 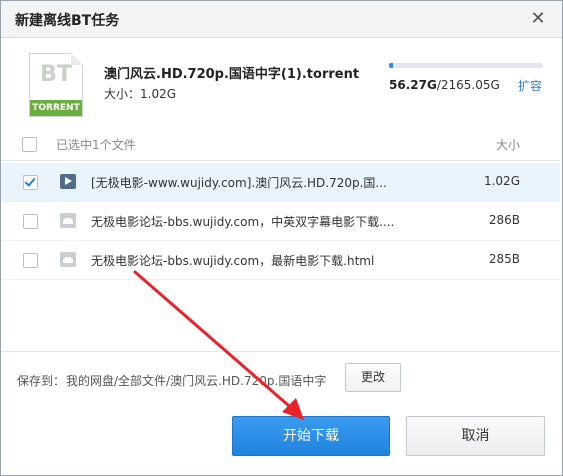 I want to click on dialog-titlebar: 新建离线BT任务 ✕, so click(x=281, y=19).